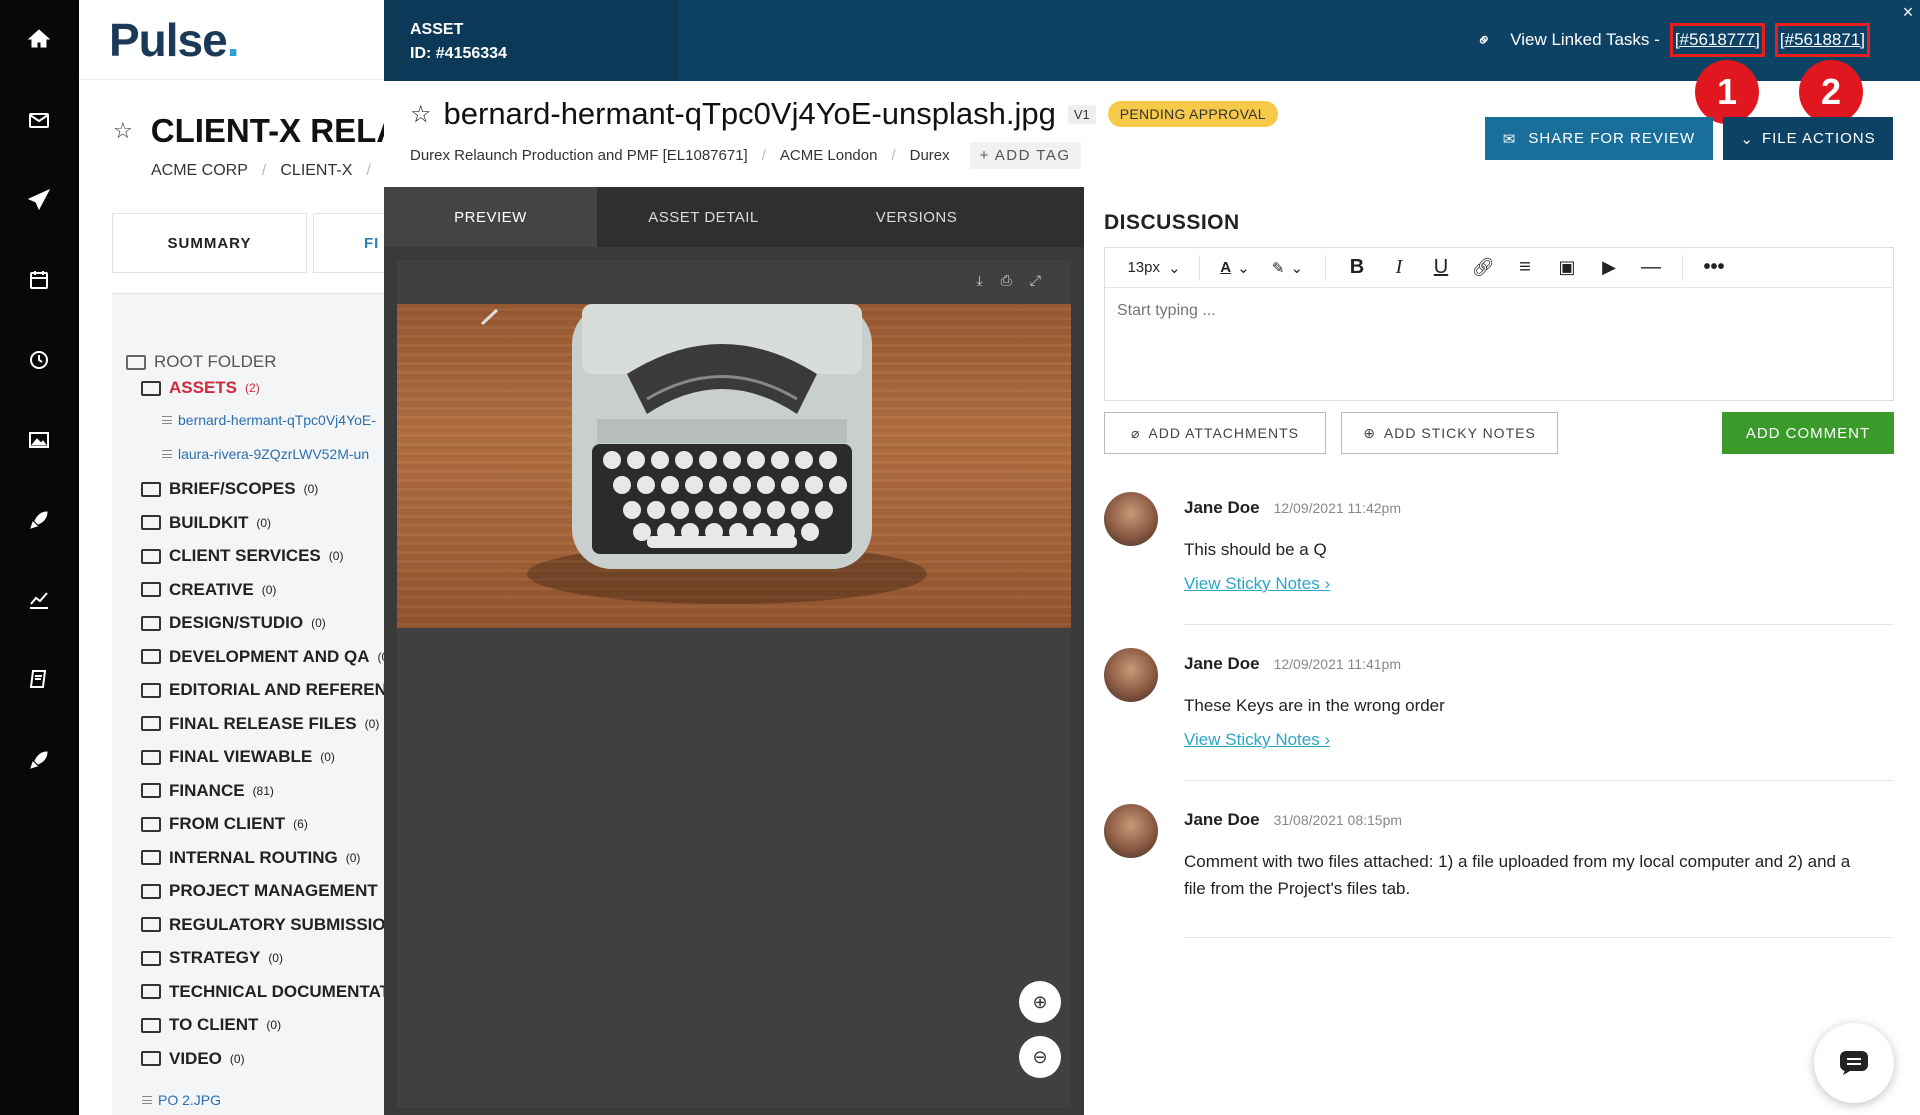  I want to click on folder-item: BUILDKIT (0), so click(206, 523).